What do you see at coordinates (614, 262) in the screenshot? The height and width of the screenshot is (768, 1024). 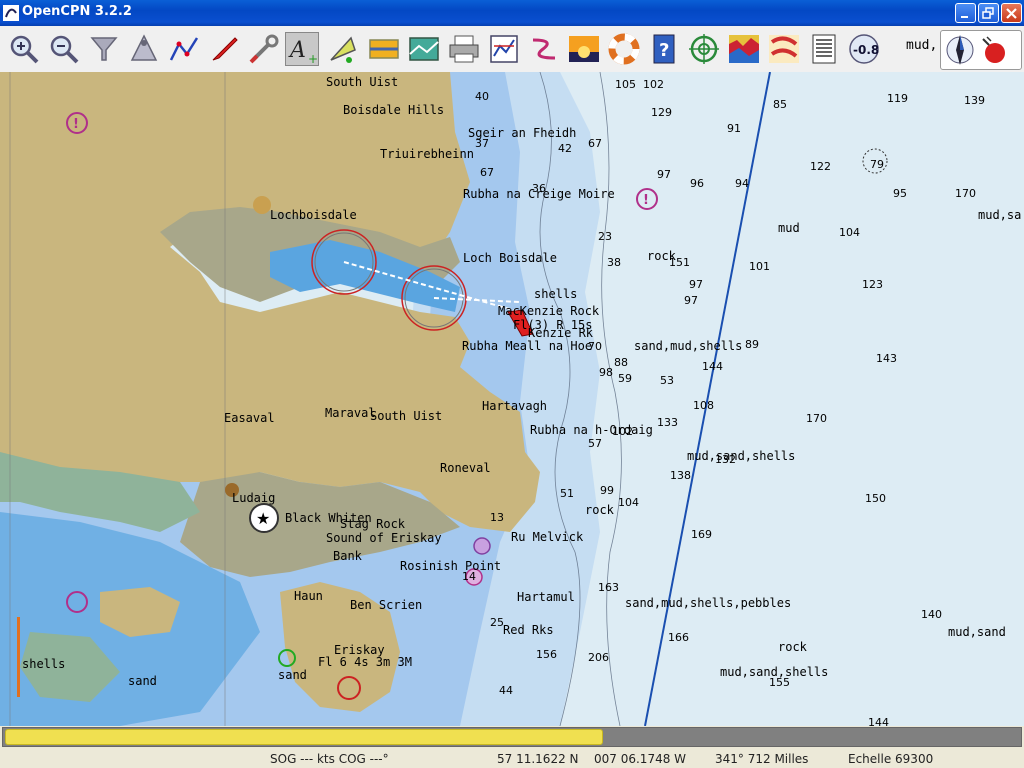 I see `depth-sounding: 38` at bounding box center [614, 262].